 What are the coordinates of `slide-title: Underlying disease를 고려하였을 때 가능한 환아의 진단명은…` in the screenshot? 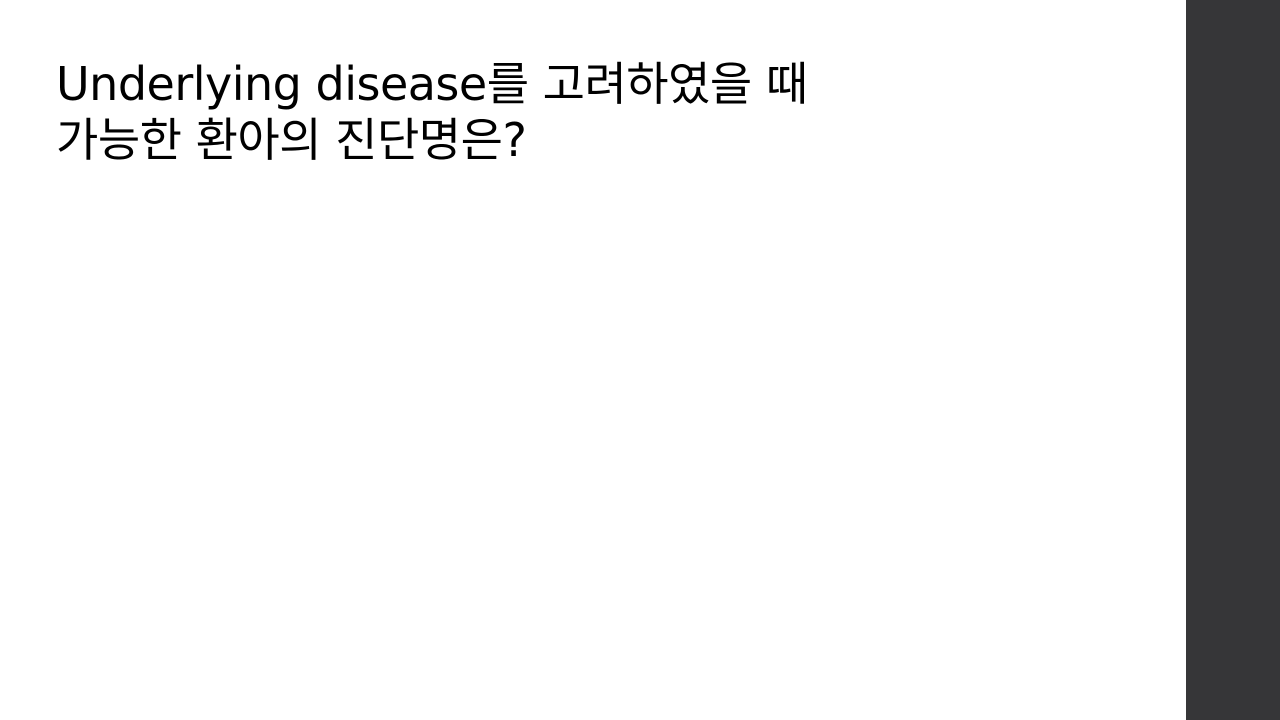 It's located at (596, 112).